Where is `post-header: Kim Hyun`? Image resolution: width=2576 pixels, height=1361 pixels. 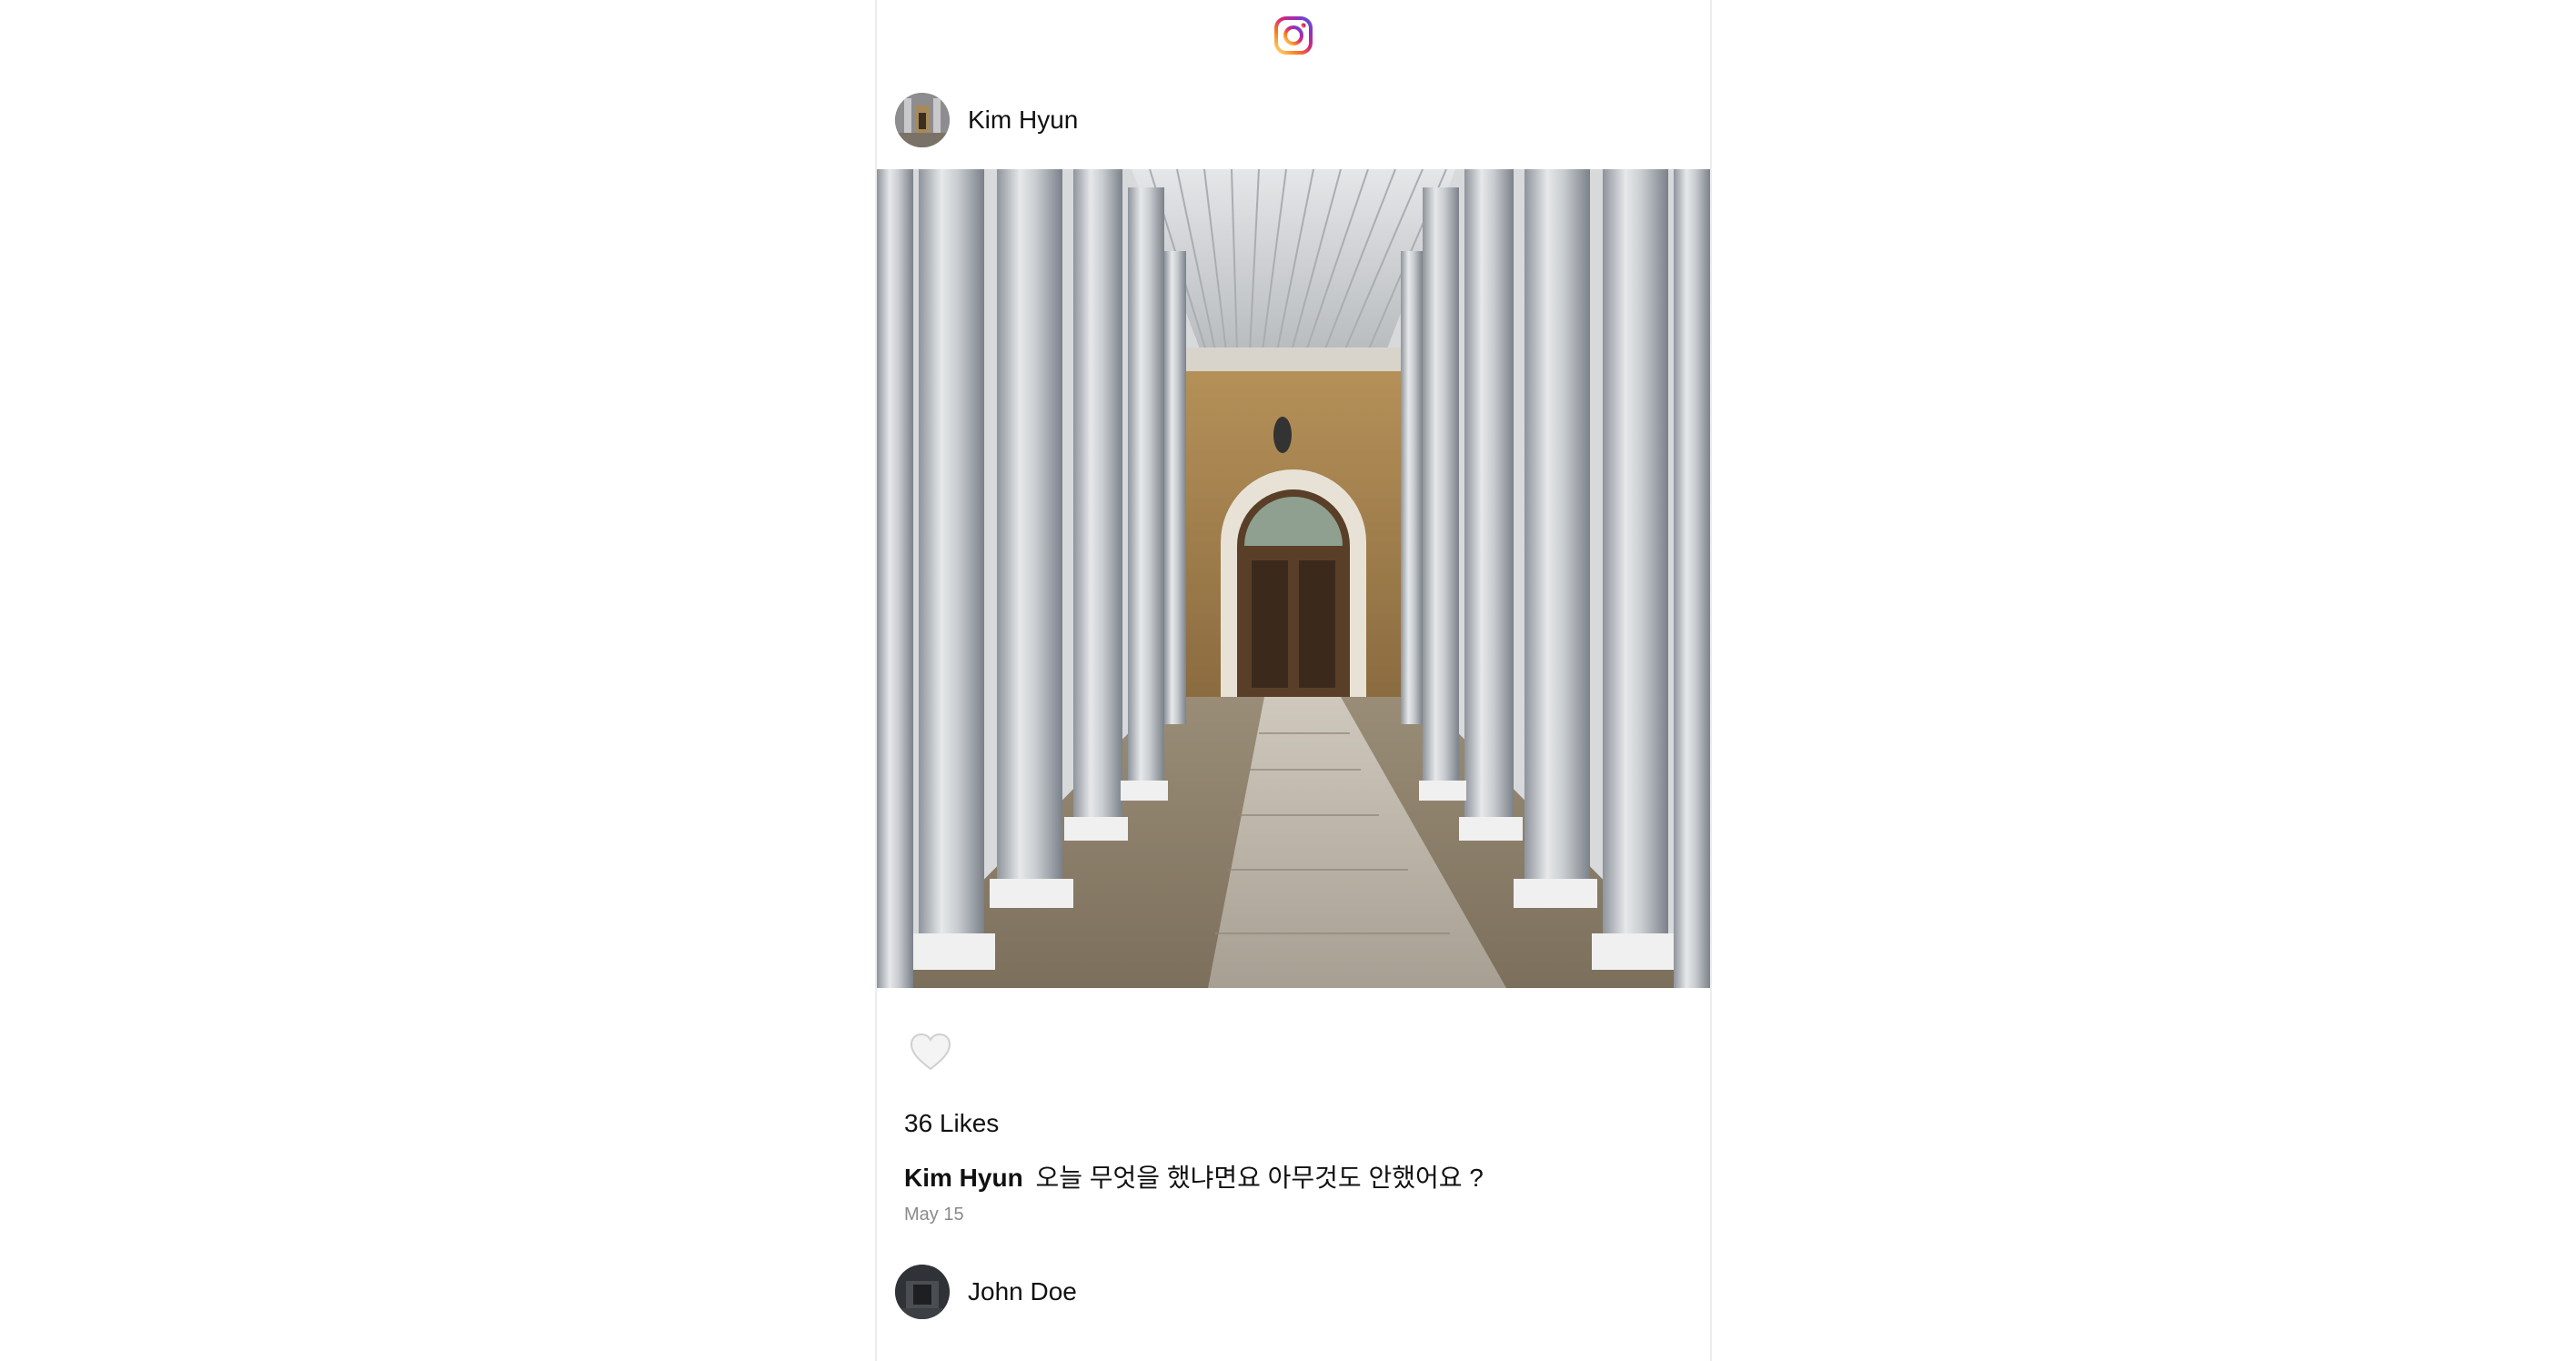 post-header: Kim Hyun is located at coordinates (1293, 120).